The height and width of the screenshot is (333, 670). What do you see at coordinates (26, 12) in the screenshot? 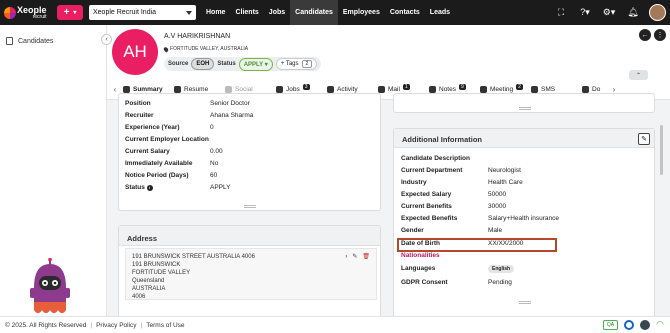
I see `app-logo: Xeople recruit` at bounding box center [26, 12].